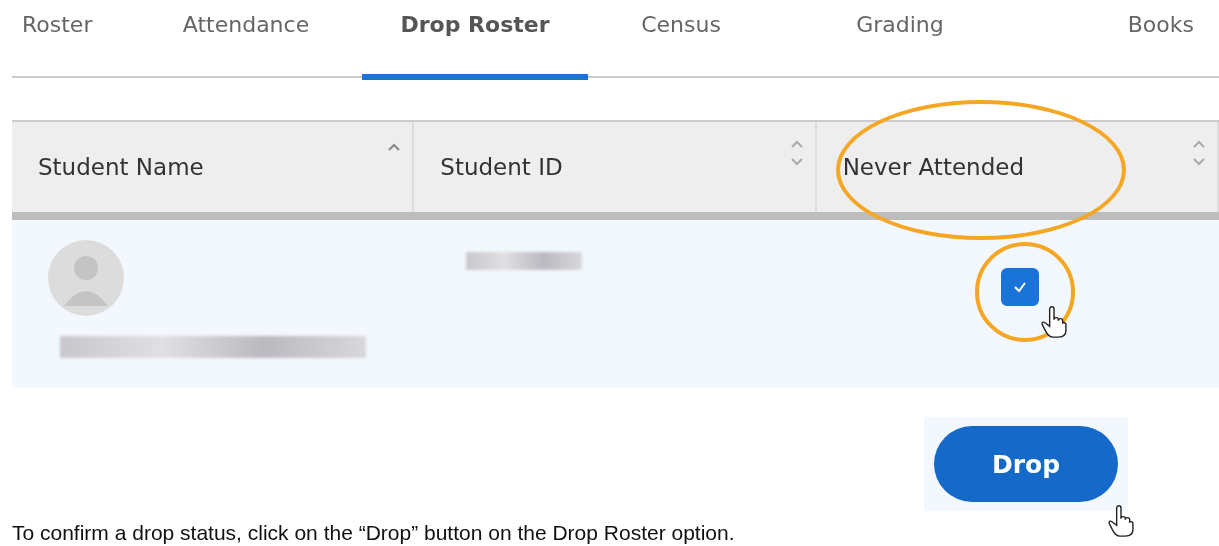 The image size is (1219, 546). Describe the element at coordinates (86, 278) in the screenshot. I see `avatar-icon` at that location.